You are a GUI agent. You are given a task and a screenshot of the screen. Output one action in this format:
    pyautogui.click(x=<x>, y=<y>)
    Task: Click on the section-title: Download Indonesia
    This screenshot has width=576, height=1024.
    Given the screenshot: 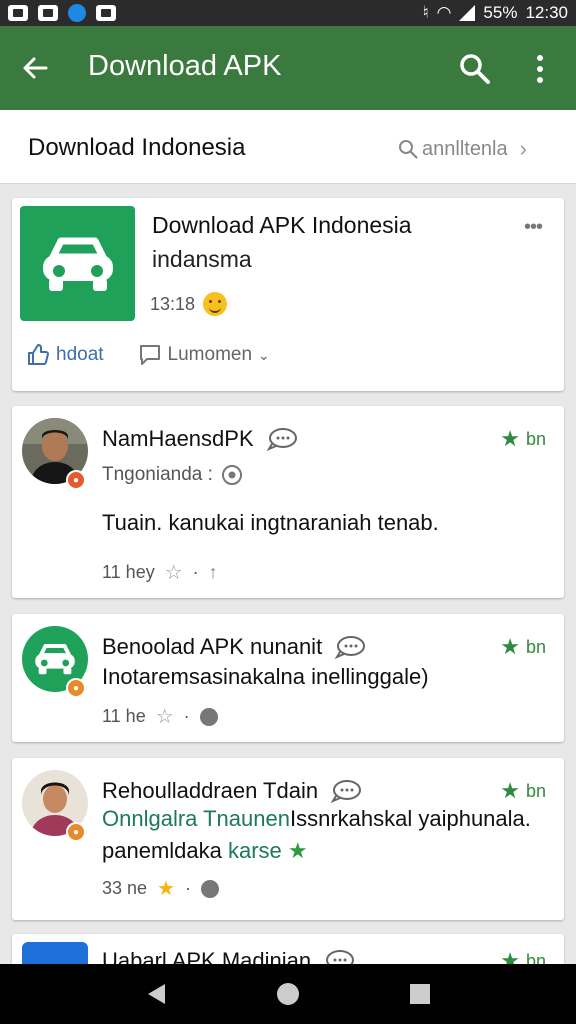 What is the action you would take?
    pyautogui.click(x=137, y=147)
    